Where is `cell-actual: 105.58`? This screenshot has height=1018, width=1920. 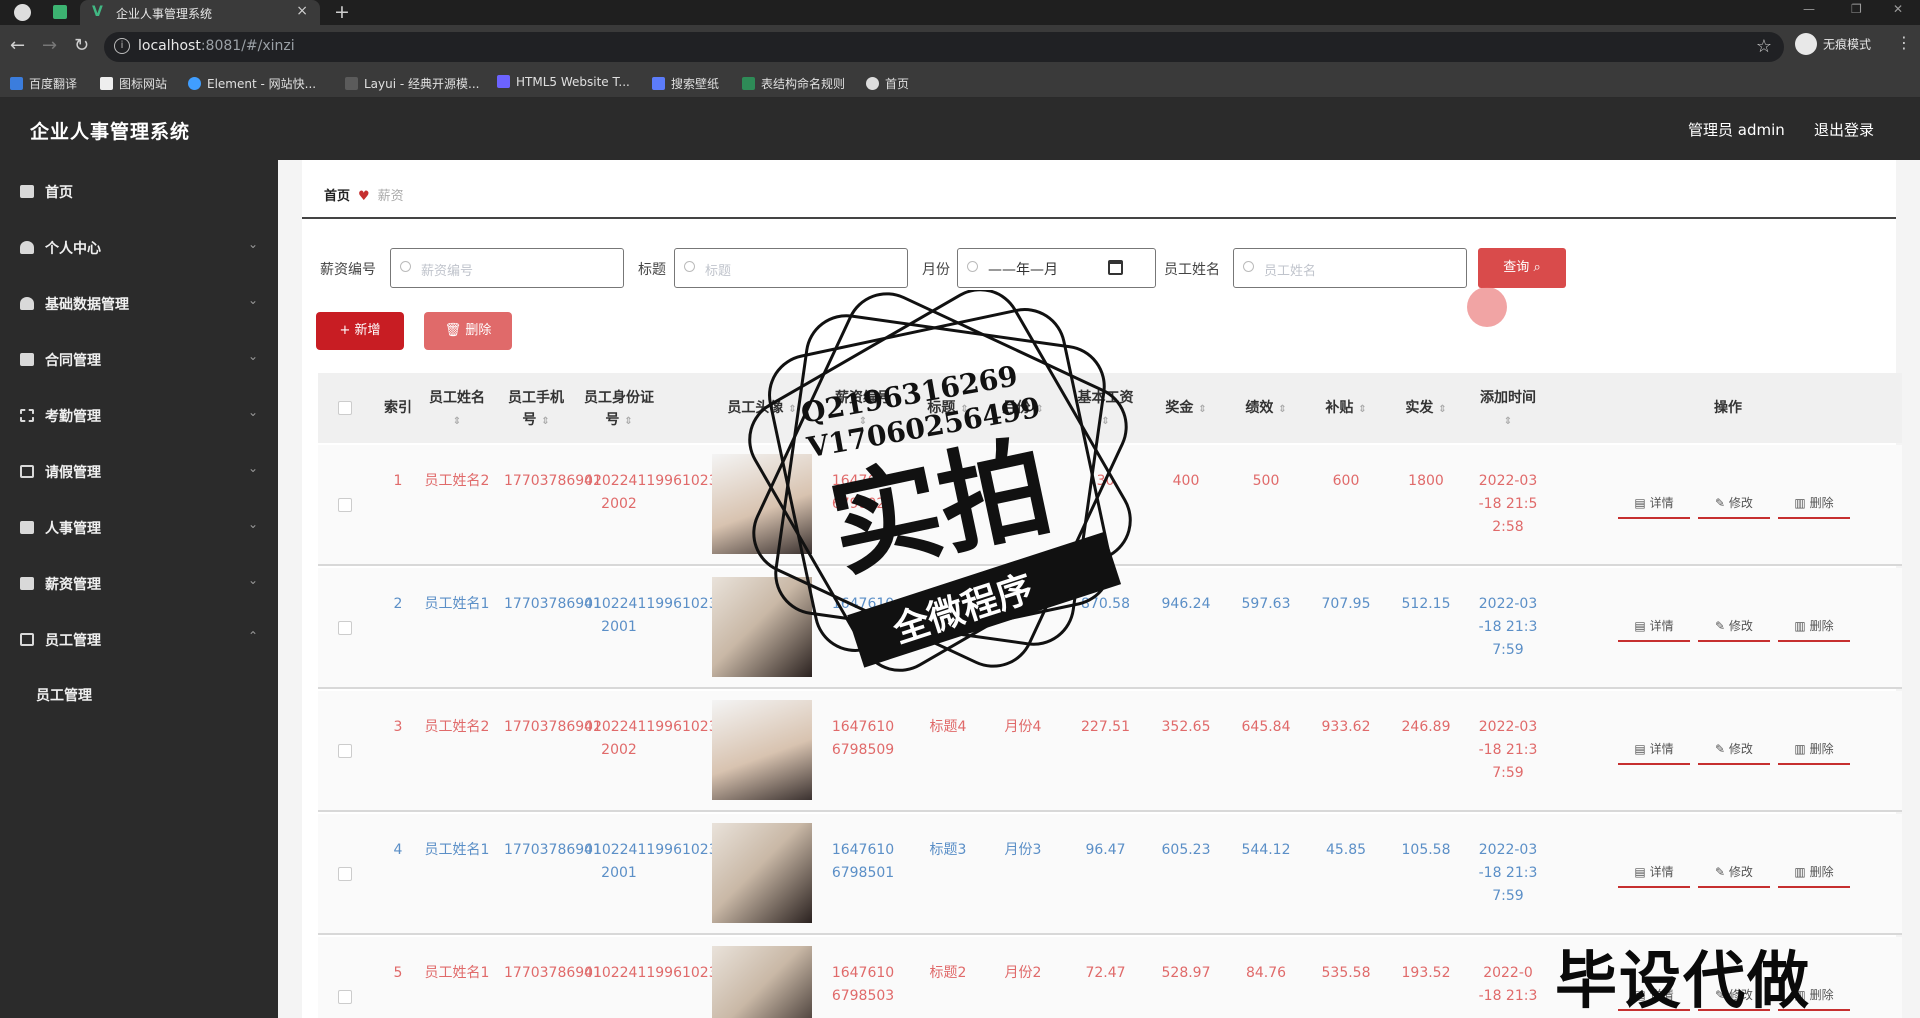 cell-actual: 105.58 is located at coordinates (1426, 850).